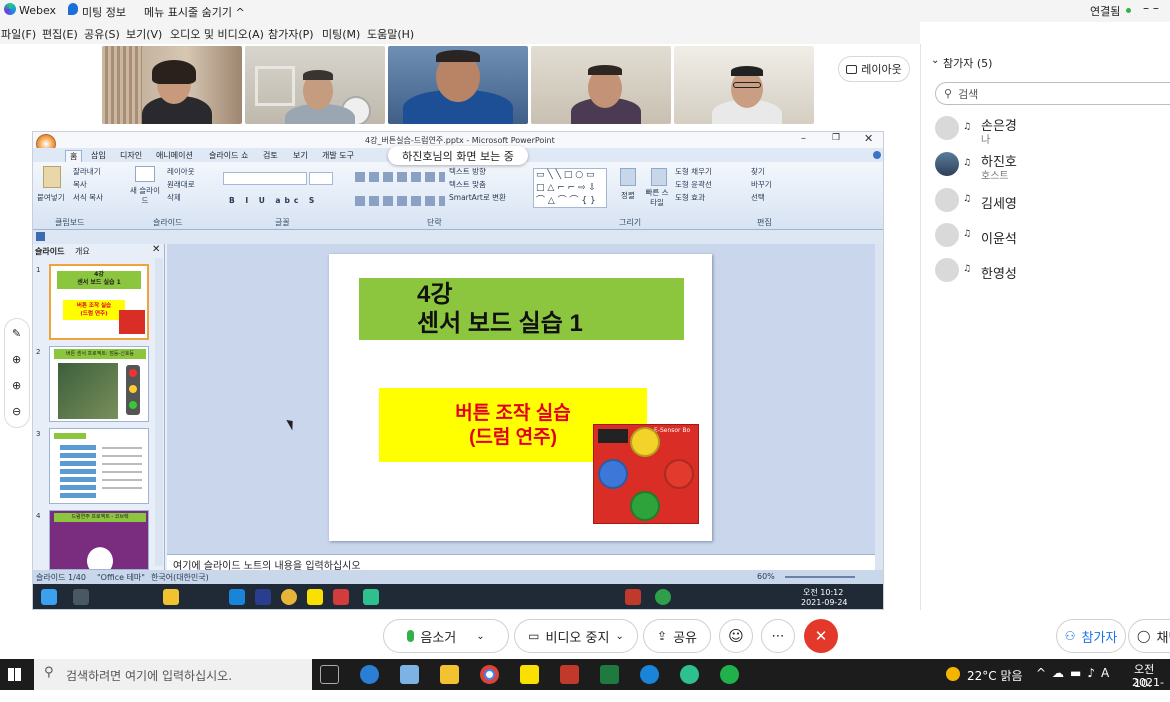 Image resolution: width=1170 pixels, height=702 pixels. Describe the element at coordinates (477, 197) in the screenshot. I see `smartart-button: SmartArt로 변환` at that location.